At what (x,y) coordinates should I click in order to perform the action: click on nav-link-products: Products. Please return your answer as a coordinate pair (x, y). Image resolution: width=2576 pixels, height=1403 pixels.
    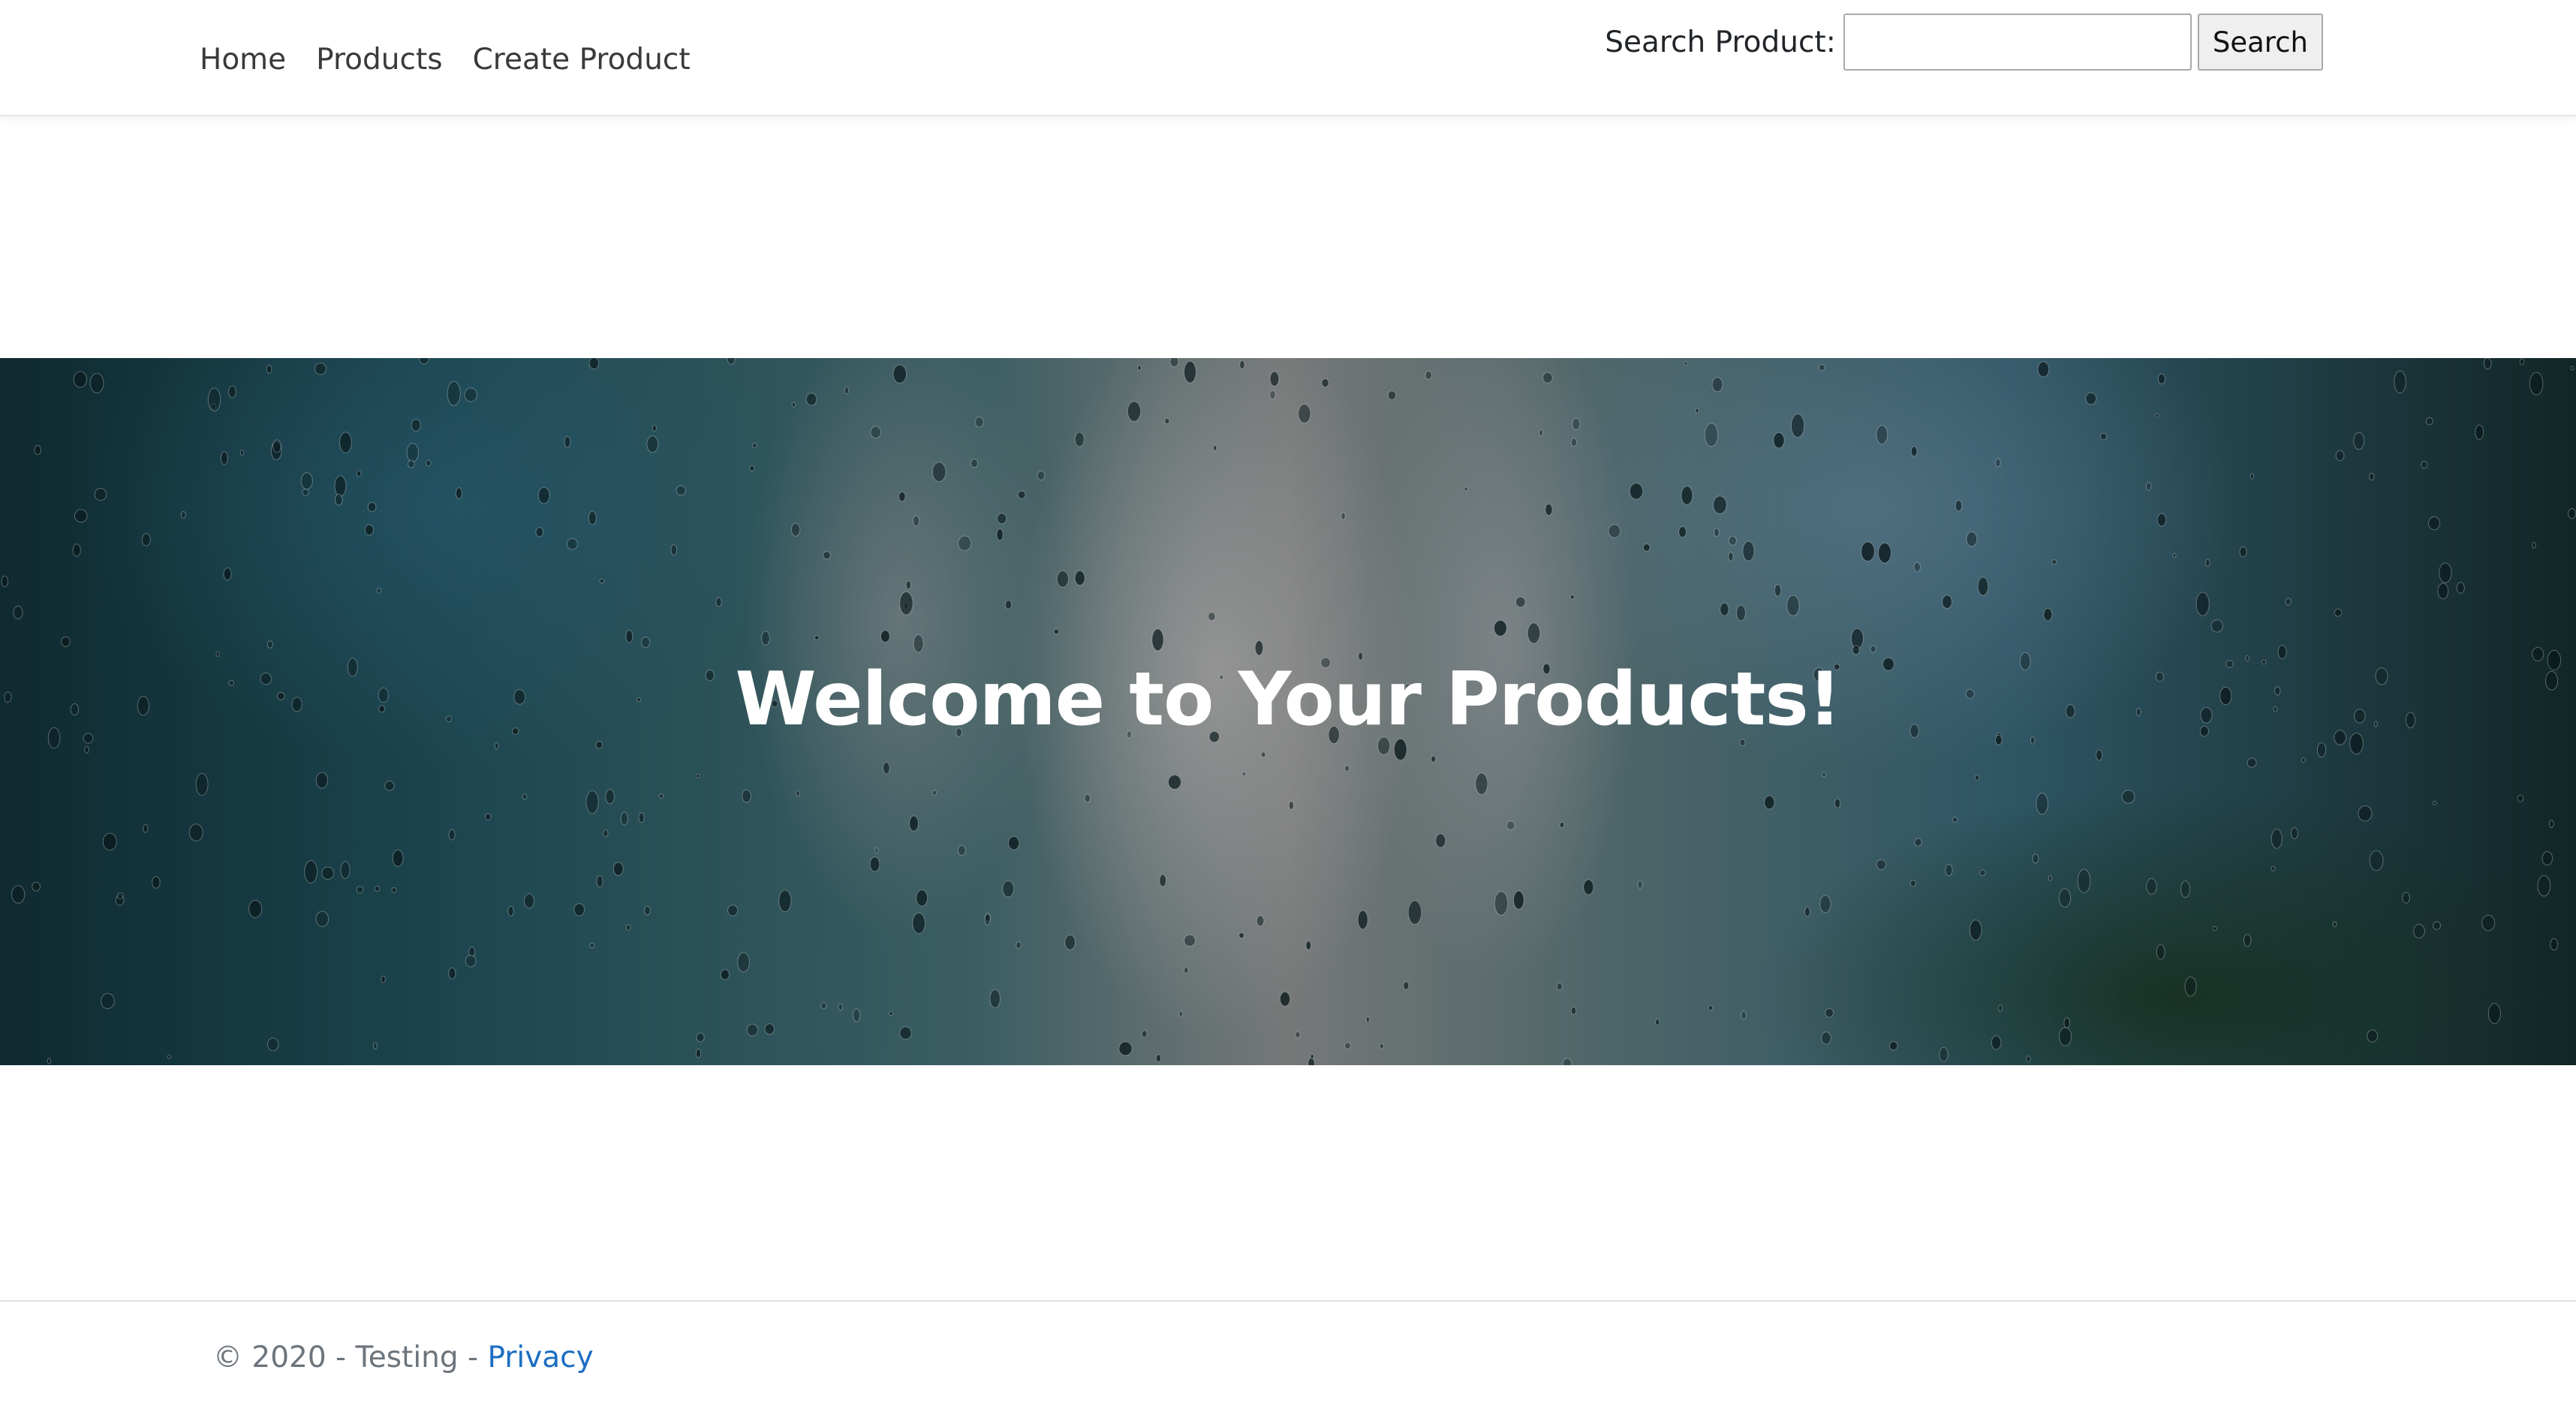
    Looking at the image, I should click on (379, 61).